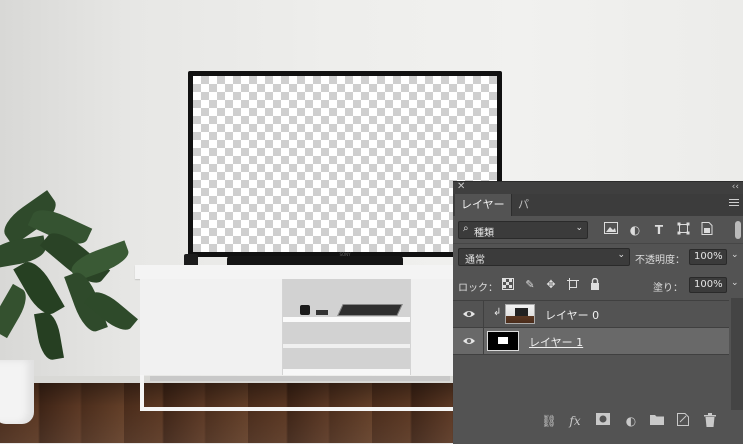  Describe the element at coordinates (683, 421) in the screenshot. I see `new-layer-icon` at that location.